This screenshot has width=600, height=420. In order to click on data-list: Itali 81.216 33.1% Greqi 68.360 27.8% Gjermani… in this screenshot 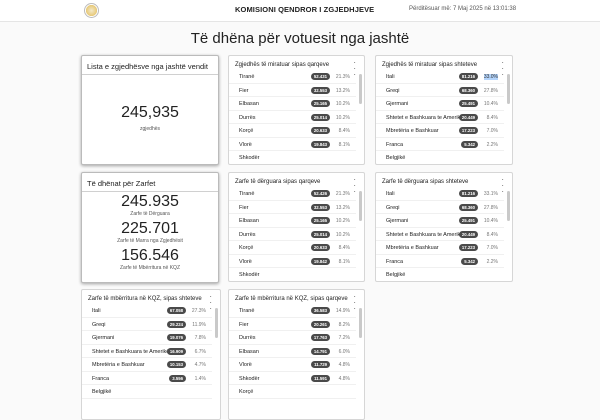, I will do `click(440, 234)`.